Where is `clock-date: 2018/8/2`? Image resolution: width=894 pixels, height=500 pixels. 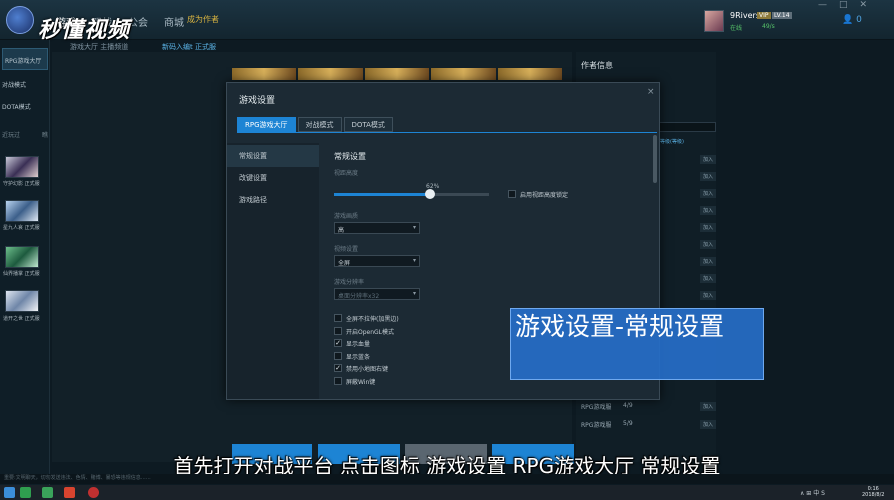
clock-date: 2018/8/2 is located at coordinates (873, 495).